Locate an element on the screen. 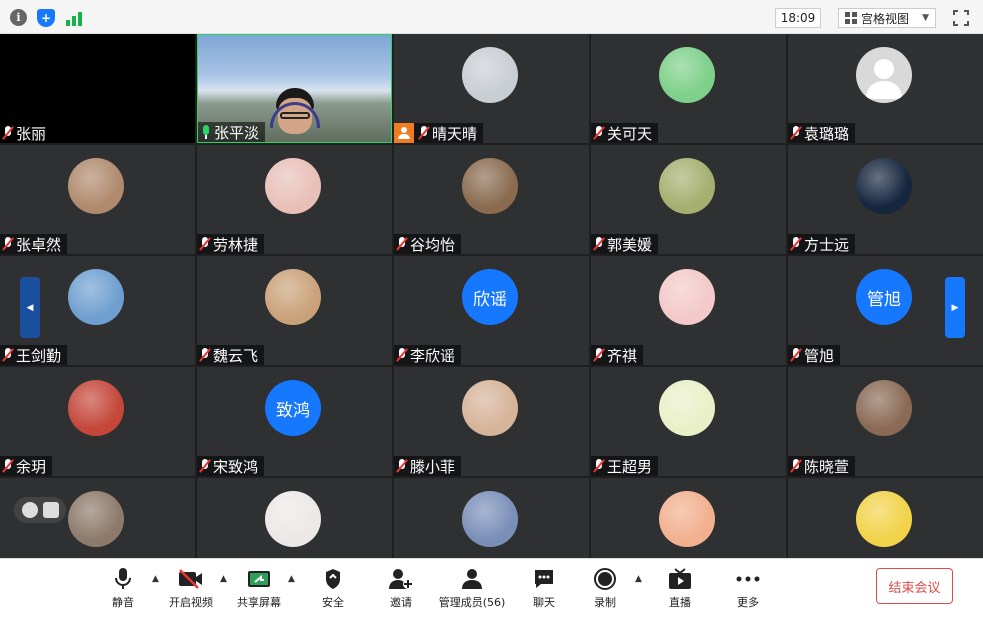 The height and width of the screenshot is (618, 983). participant-name: 晴天晴 is located at coordinates (455, 133).